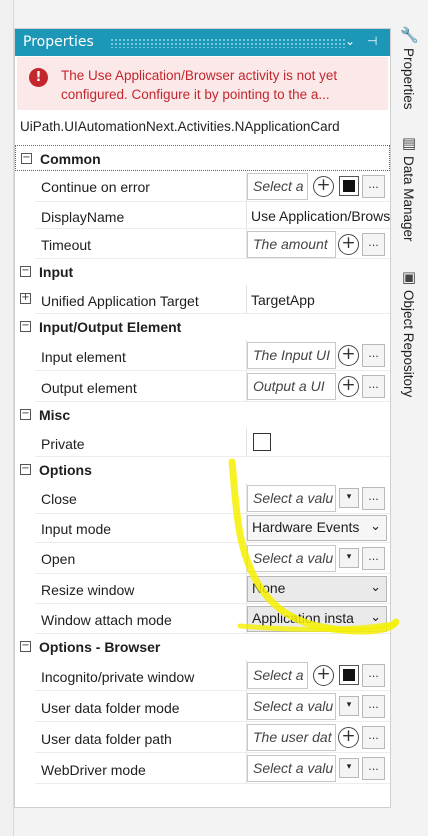 The width and height of the screenshot is (428, 836). Describe the element at coordinates (291, 498) in the screenshot. I see `close-input: Select a valu` at that location.